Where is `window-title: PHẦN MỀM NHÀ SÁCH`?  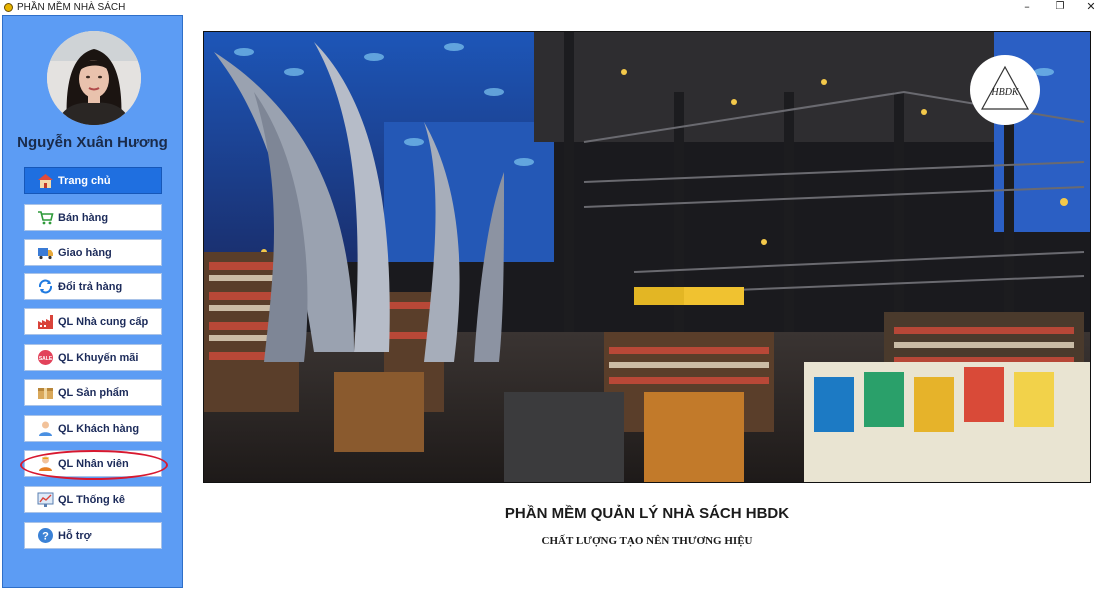 window-title: PHẦN MỀM NHÀ SÁCH is located at coordinates (71, 7).